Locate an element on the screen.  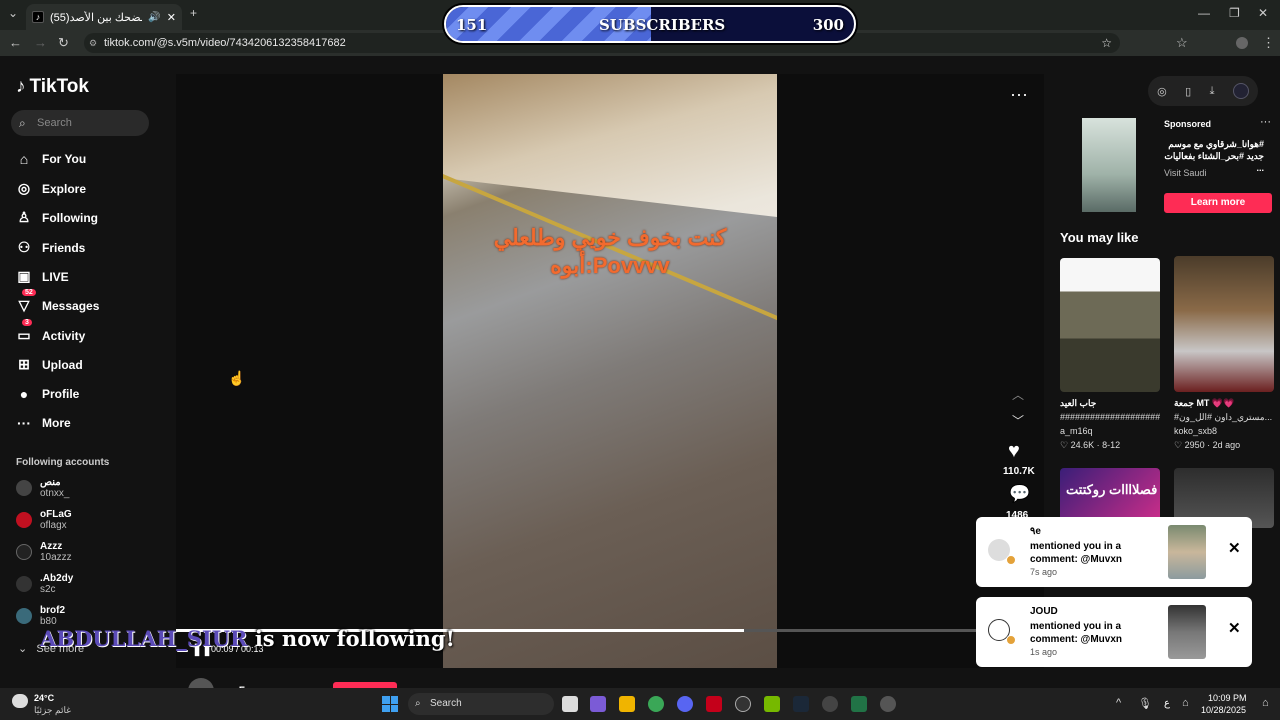
activity-icon: ▭ 3 is located at coordinates (24, 331).